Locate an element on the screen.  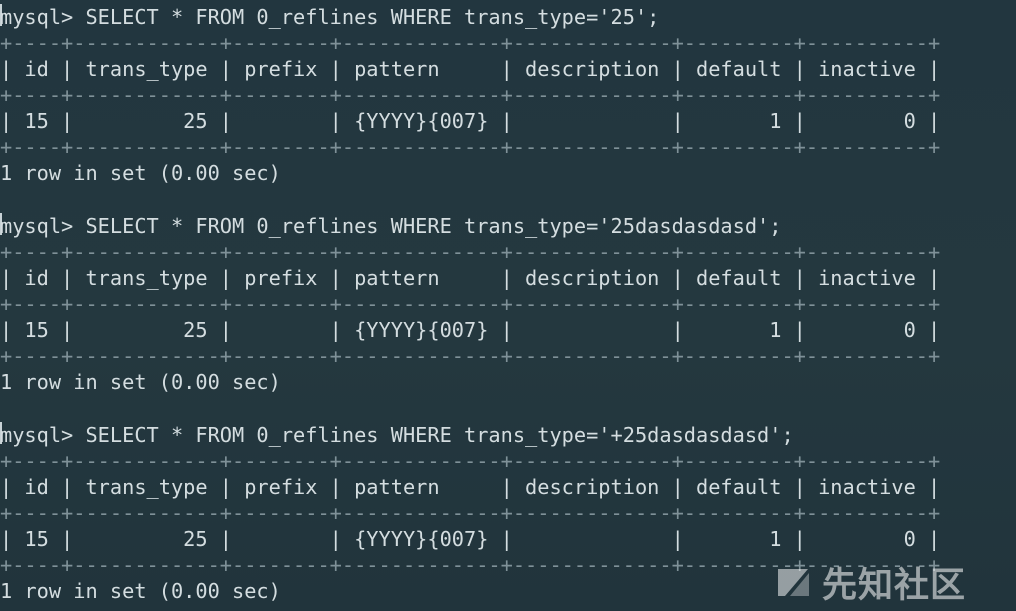
watermark-text: 先知社区 is located at coordinates (894, 585).